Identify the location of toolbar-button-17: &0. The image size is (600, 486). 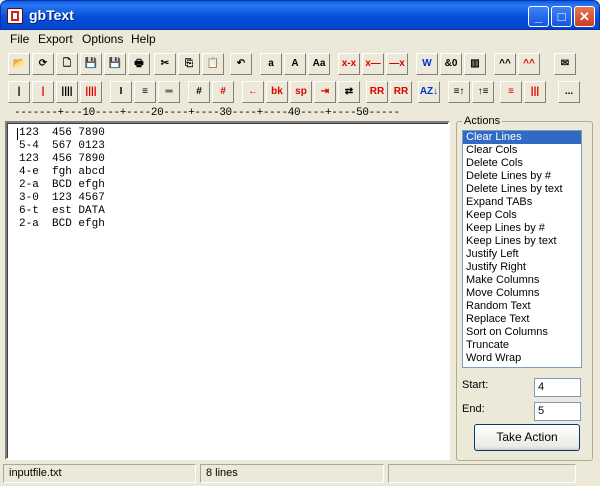
(451, 64).